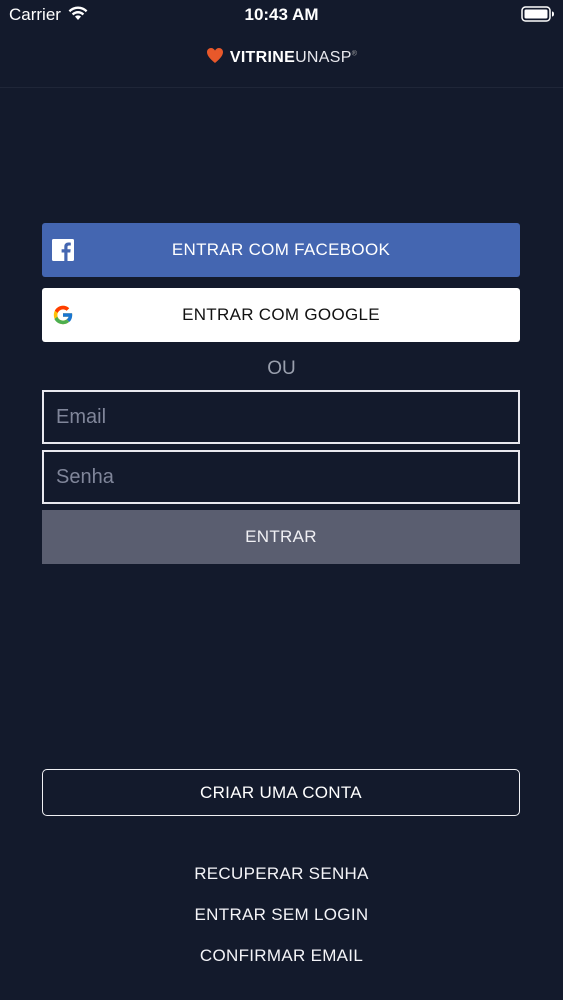 This screenshot has height=1000, width=563. What do you see at coordinates (63, 315) in the screenshot?
I see `google-icon` at bounding box center [63, 315].